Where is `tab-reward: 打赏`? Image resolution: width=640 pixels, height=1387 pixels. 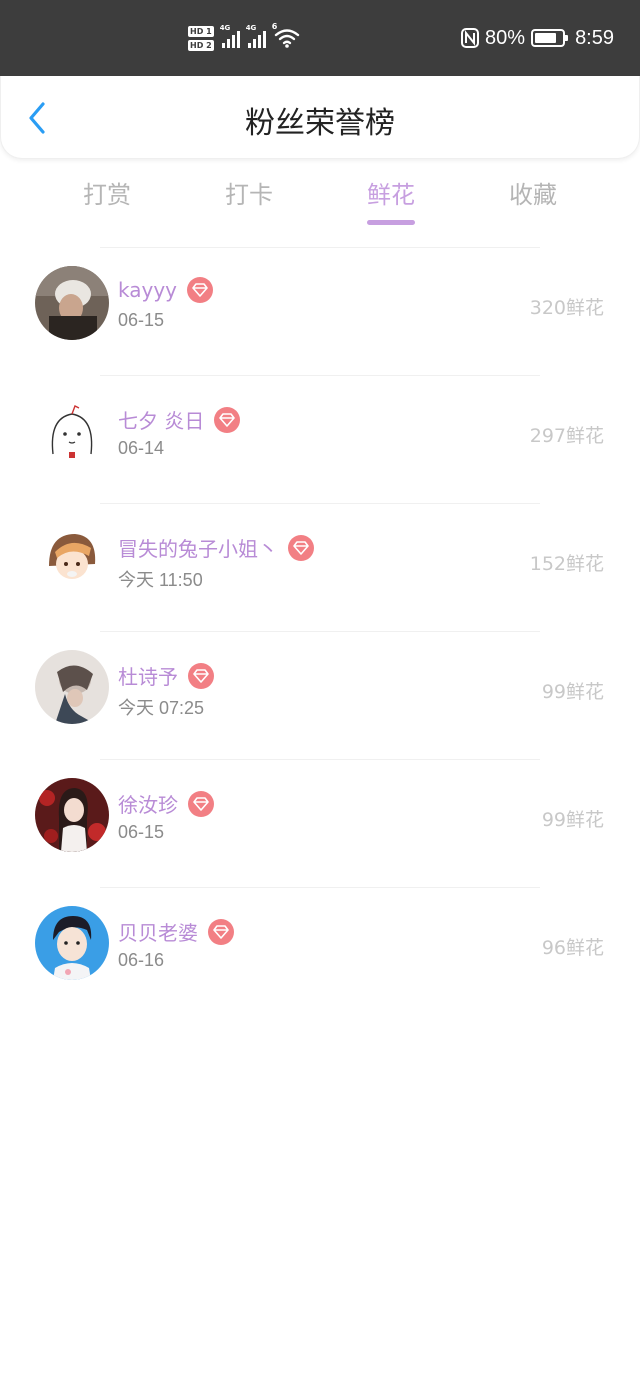
tab-reward: 打赏 is located at coordinates (107, 199).